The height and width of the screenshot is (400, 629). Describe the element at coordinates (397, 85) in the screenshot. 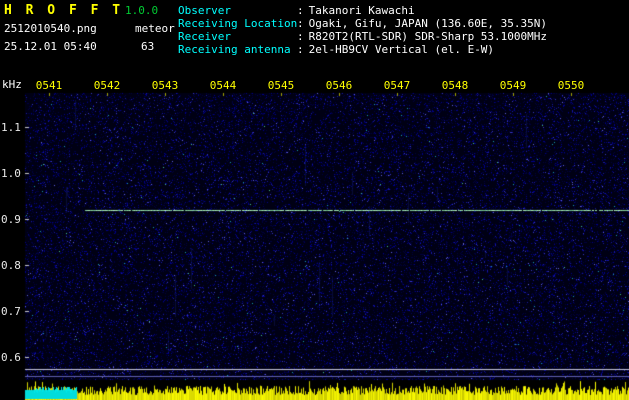

I see `x-tick-label: 0547` at that location.